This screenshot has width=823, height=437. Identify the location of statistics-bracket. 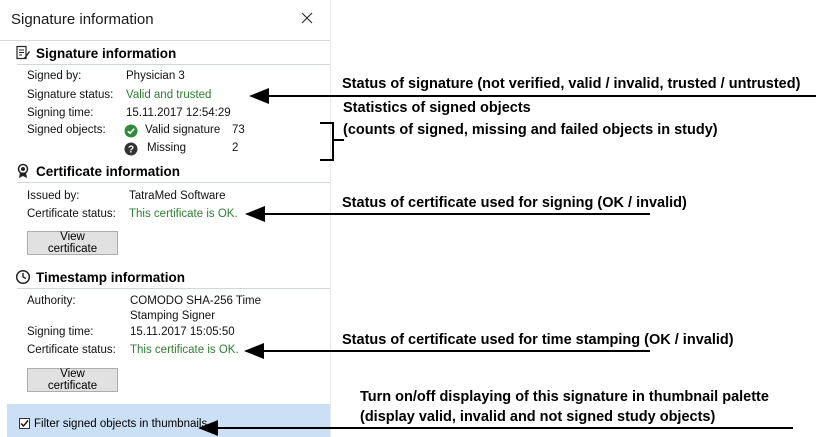
(327, 141).